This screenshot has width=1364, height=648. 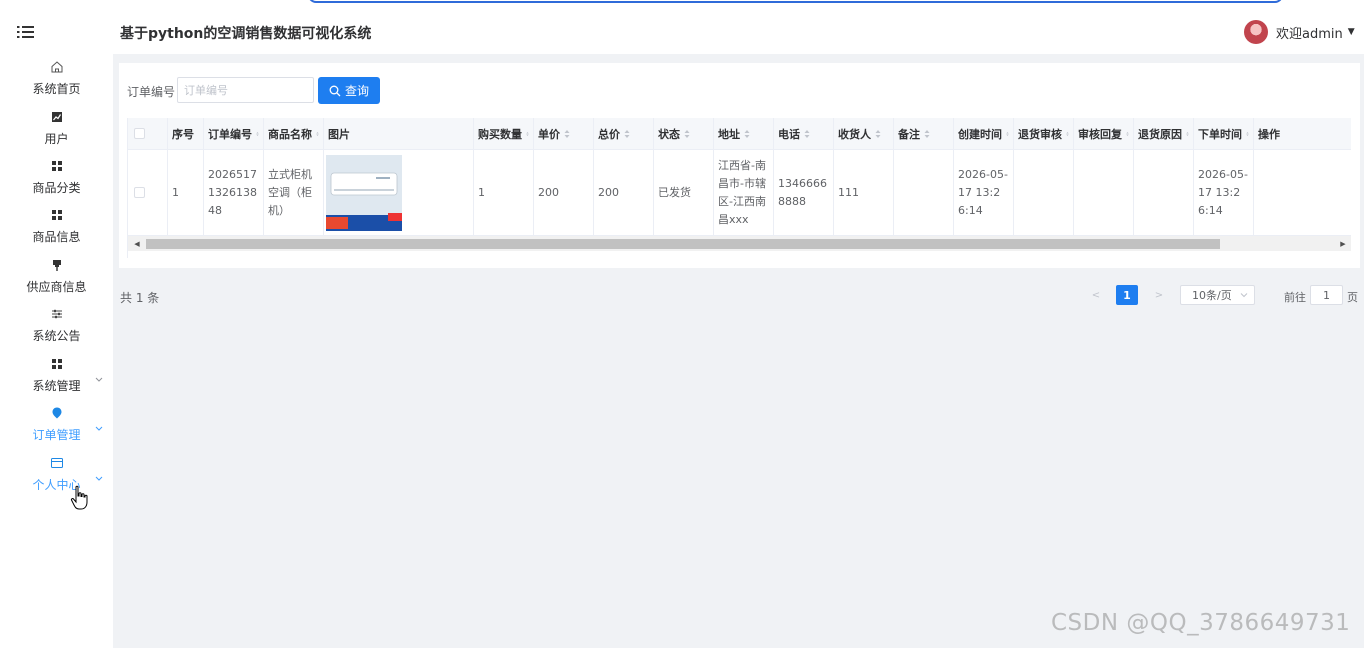 I want to click on column-header: 单价, so click(x=564, y=133).